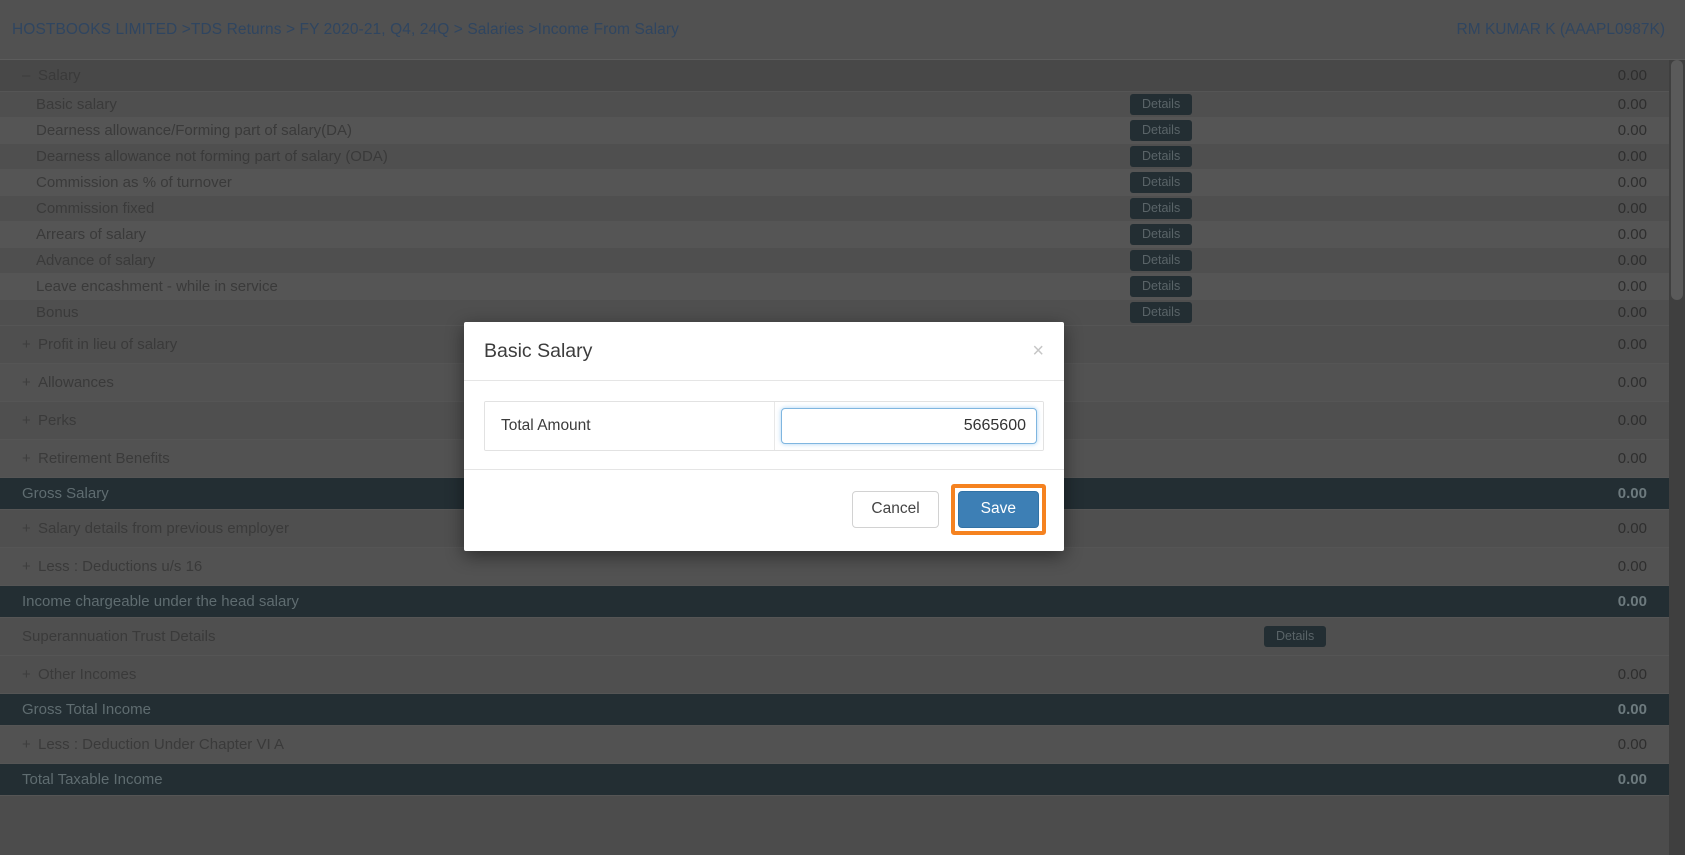 The image size is (1685, 855). What do you see at coordinates (1038, 351) in the screenshot?
I see `close-icon: ×` at bounding box center [1038, 351].